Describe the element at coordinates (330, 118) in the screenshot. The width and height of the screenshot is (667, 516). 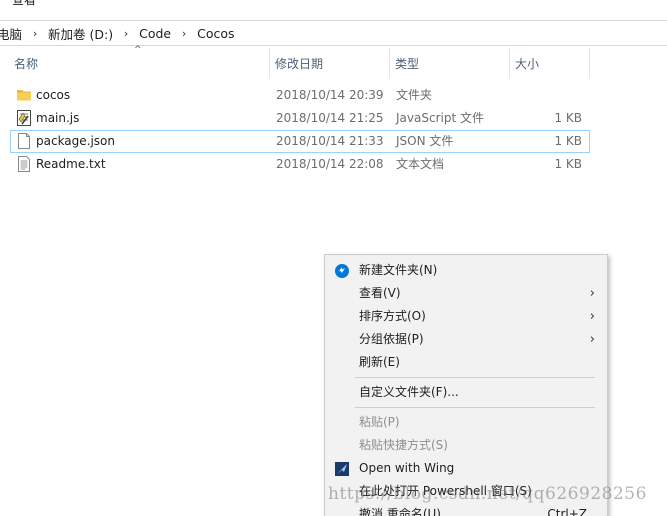
I see `file-date: 2018/10/14 21:25` at that location.